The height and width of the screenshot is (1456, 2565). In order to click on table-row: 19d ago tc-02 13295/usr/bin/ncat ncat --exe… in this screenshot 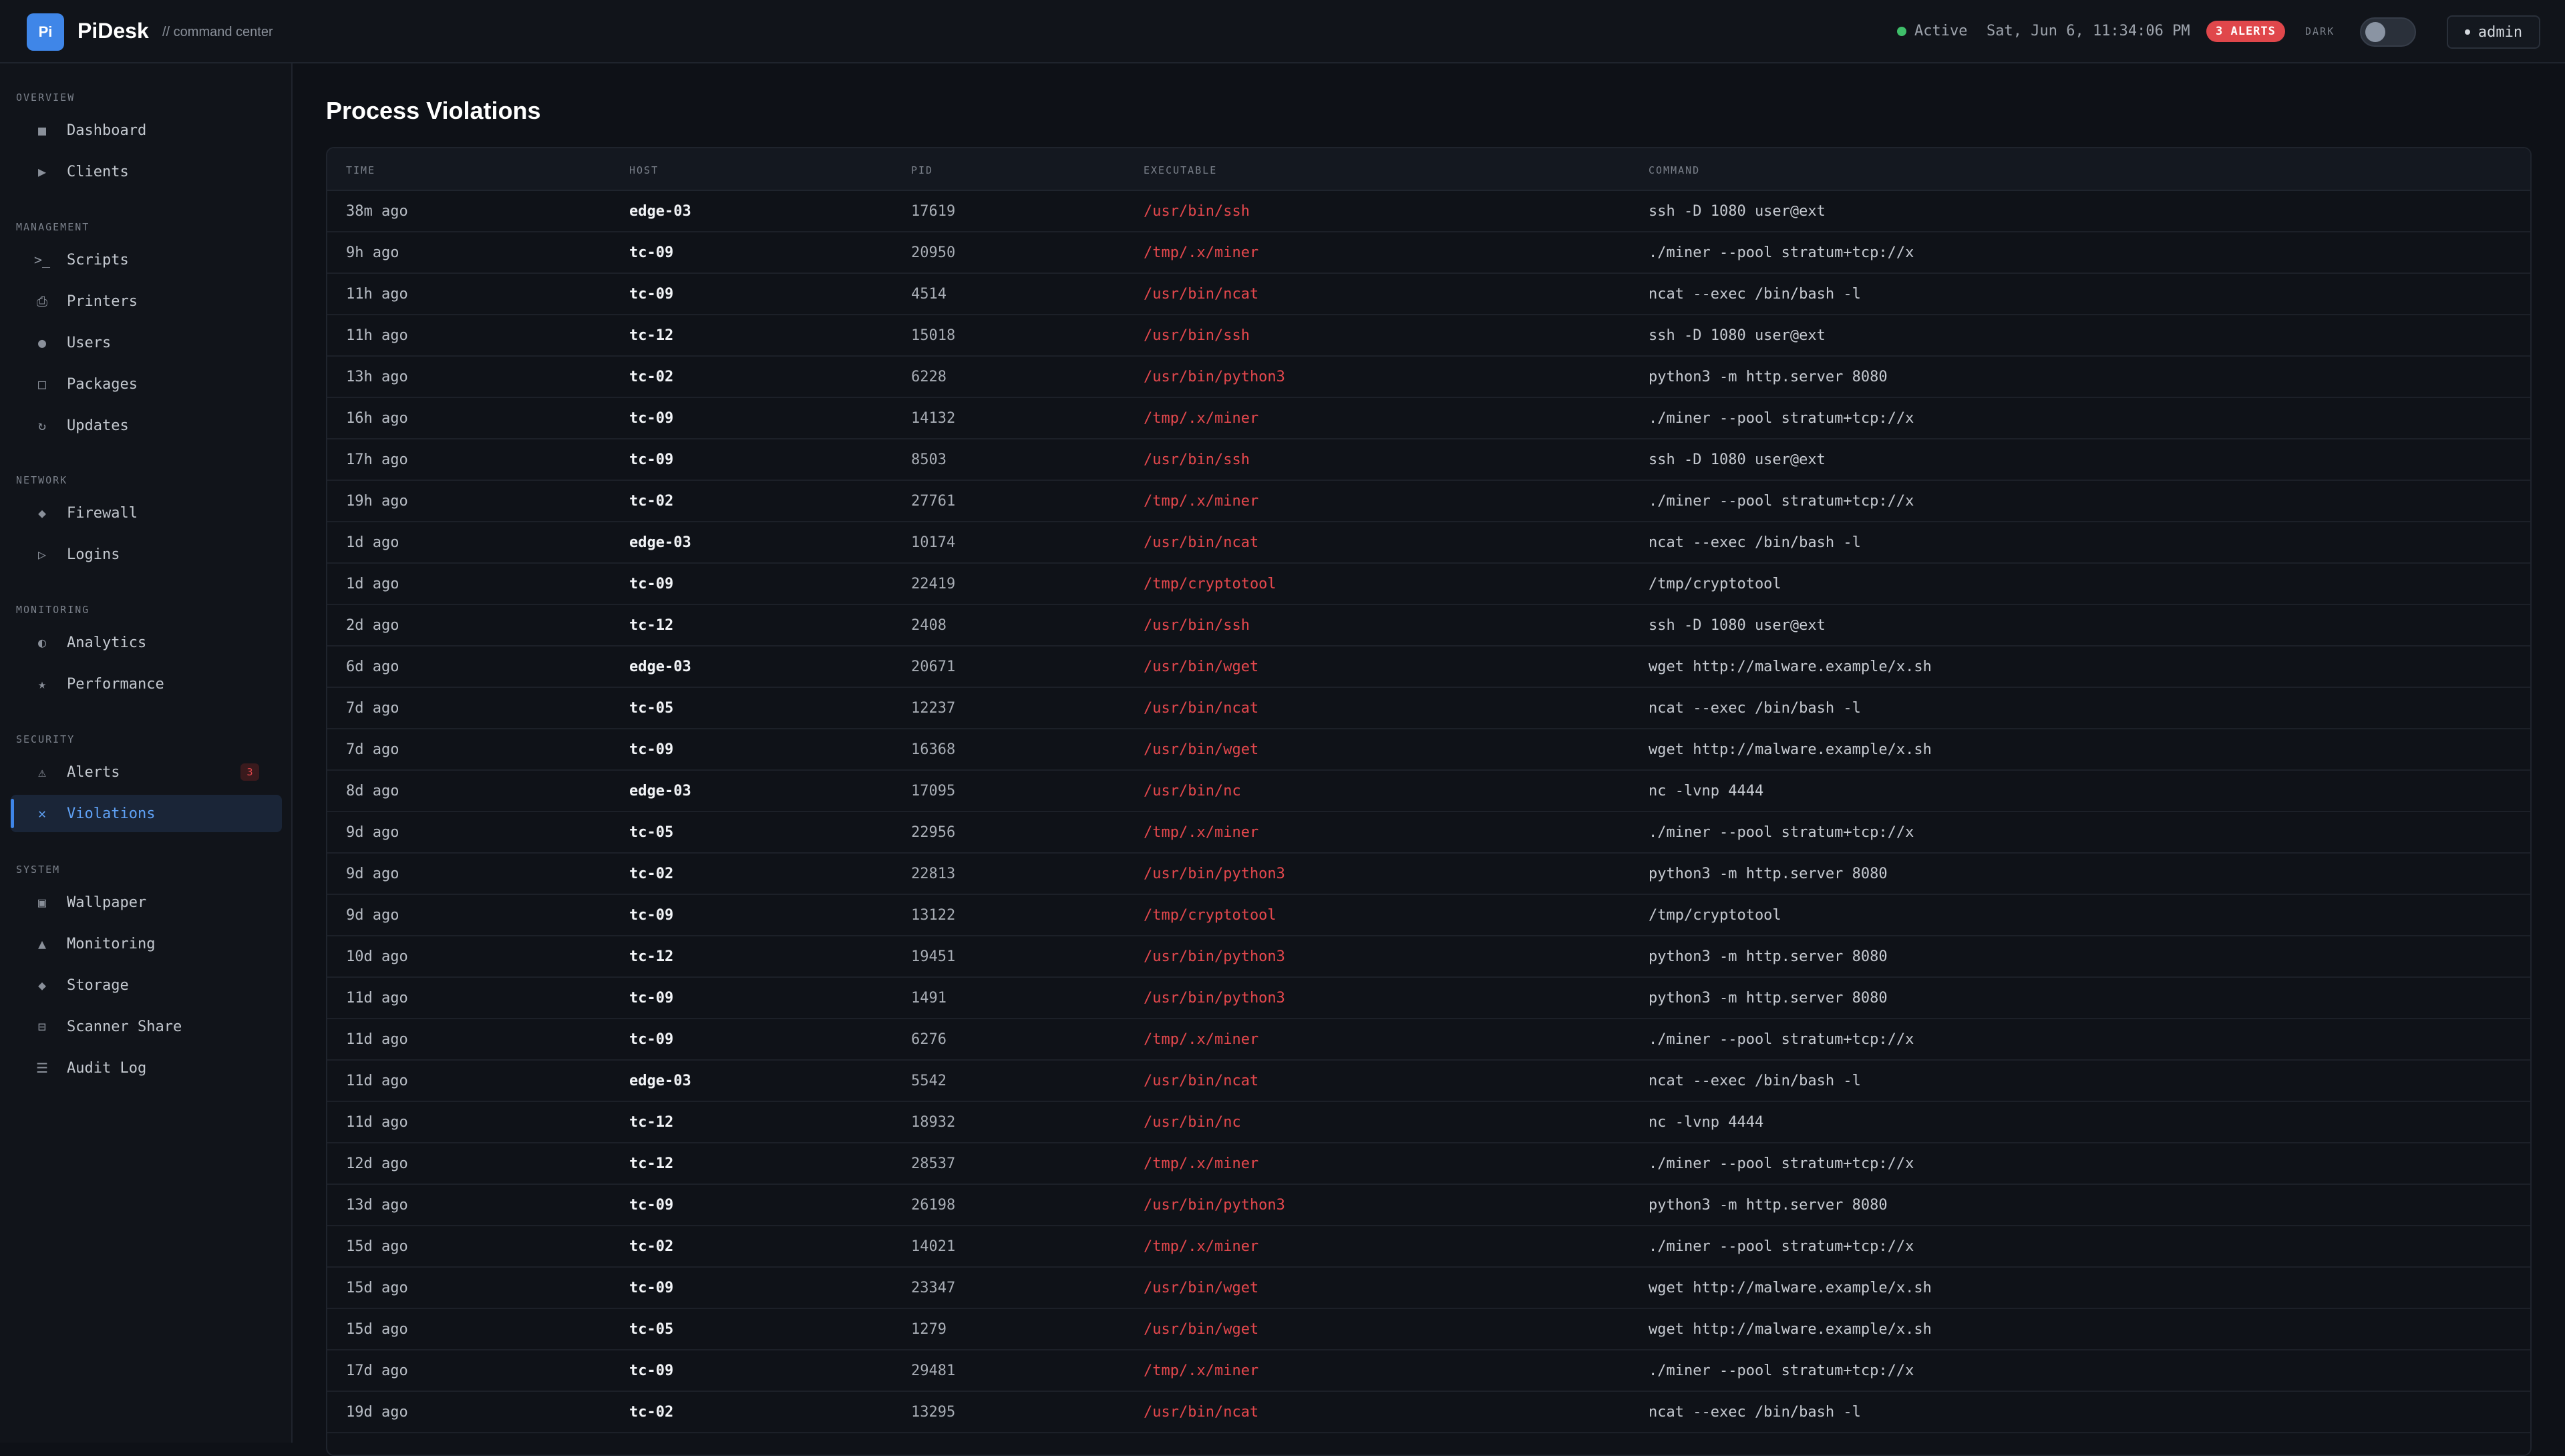, I will do `click(1428, 1413)`.